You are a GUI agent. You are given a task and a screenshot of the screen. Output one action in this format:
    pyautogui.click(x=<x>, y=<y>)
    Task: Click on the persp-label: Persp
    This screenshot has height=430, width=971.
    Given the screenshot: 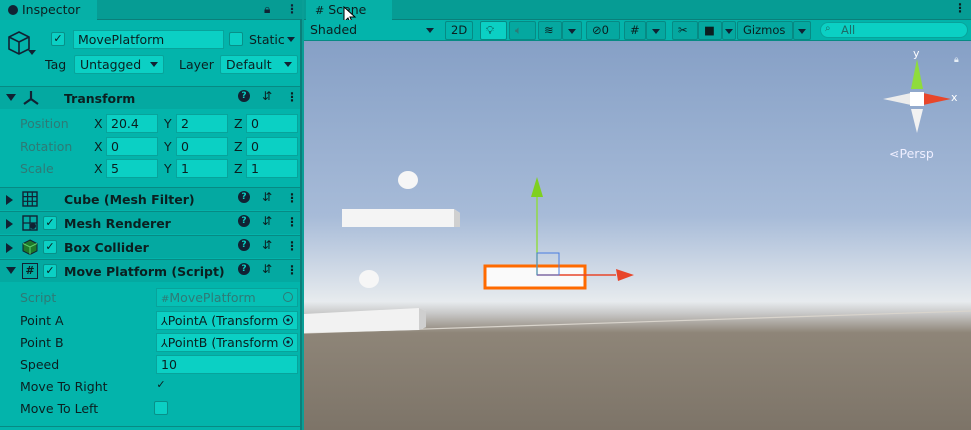 What is the action you would take?
    pyautogui.click(x=916, y=153)
    